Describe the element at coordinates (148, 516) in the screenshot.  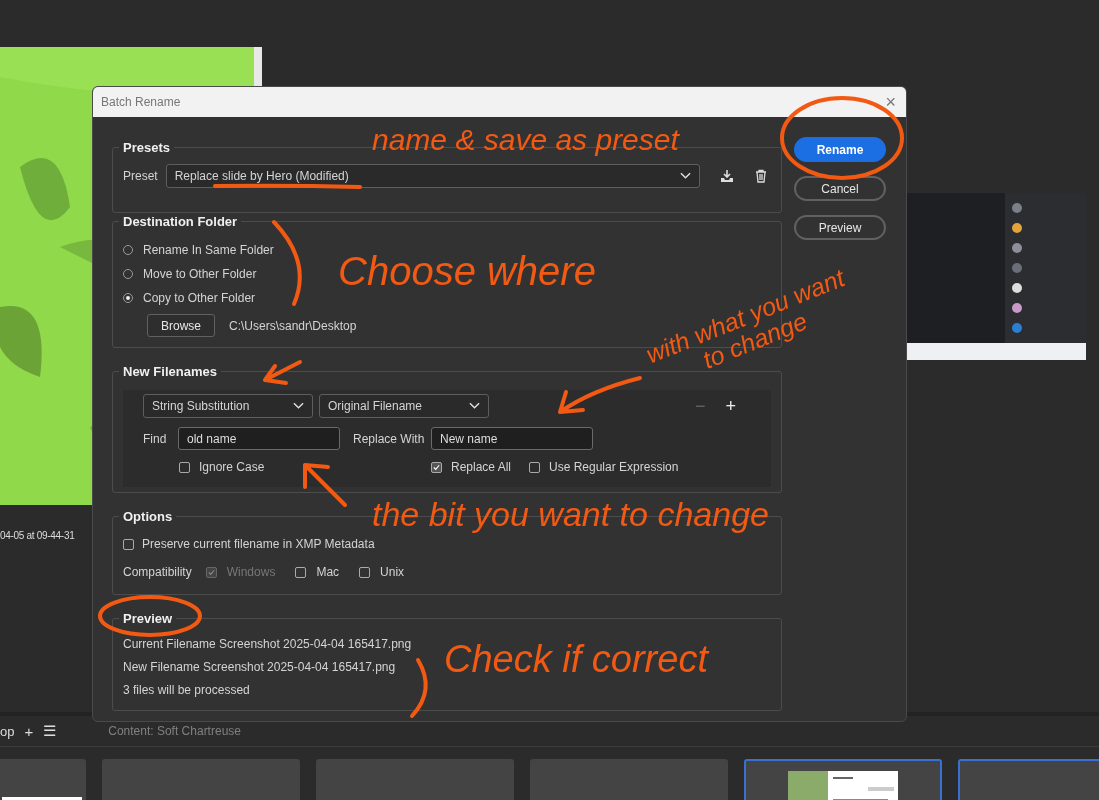
I see `section-heading: Options` at that location.